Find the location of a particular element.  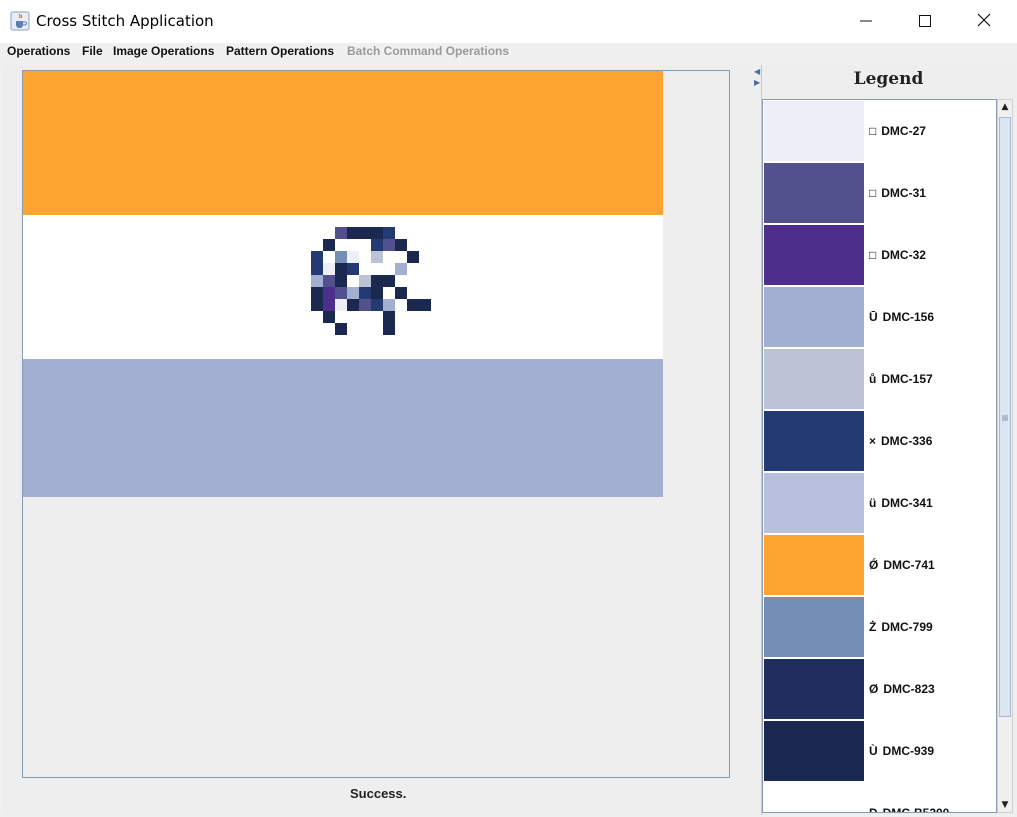

menu-operations: Operations is located at coordinates (38, 51).